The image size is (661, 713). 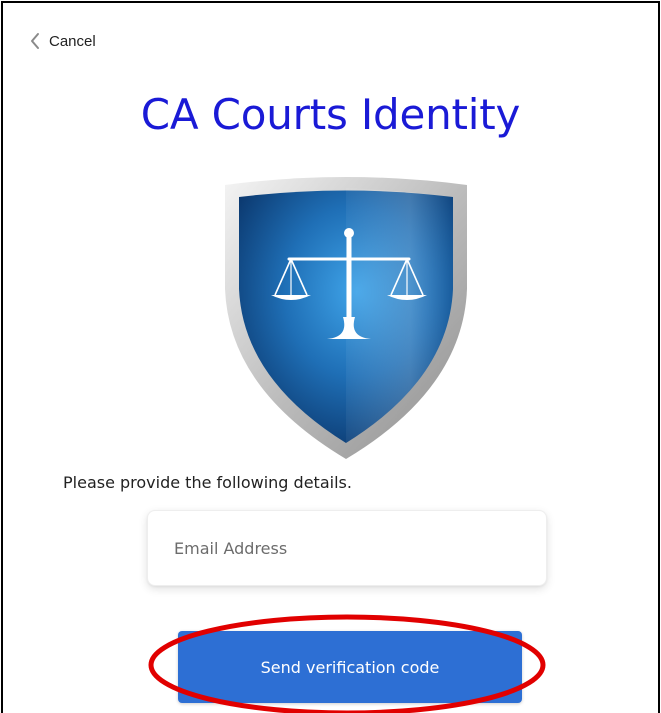 I want to click on cancel-label: Cancel, so click(x=72, y=41).